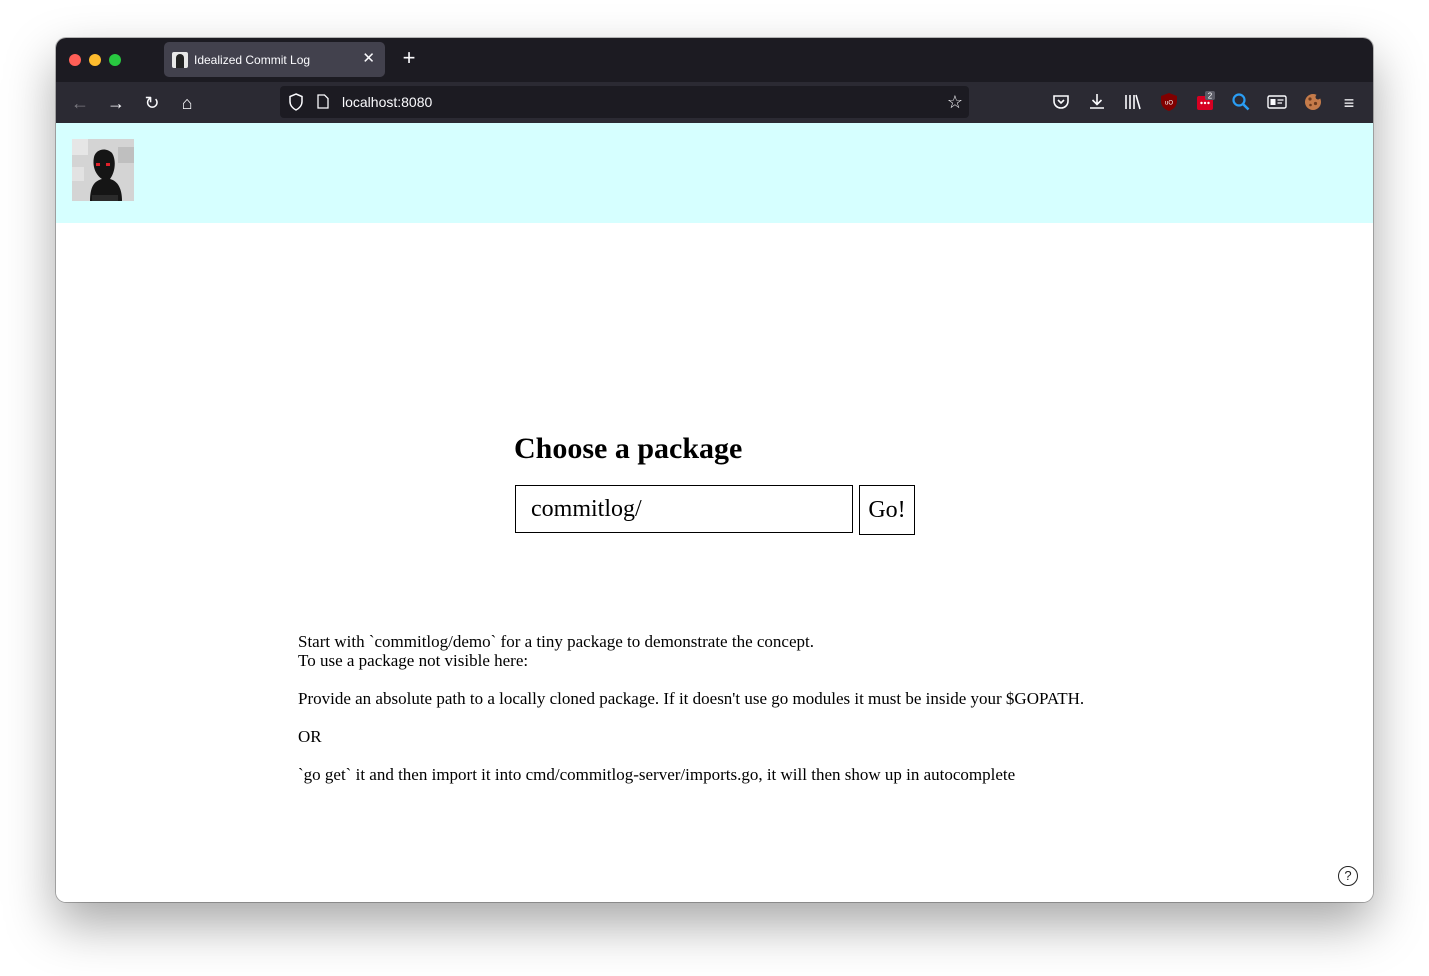  Describe the element at coordinates (1205, 102) in the screenshot. I see `extension-badge-icon: 2` at that location.